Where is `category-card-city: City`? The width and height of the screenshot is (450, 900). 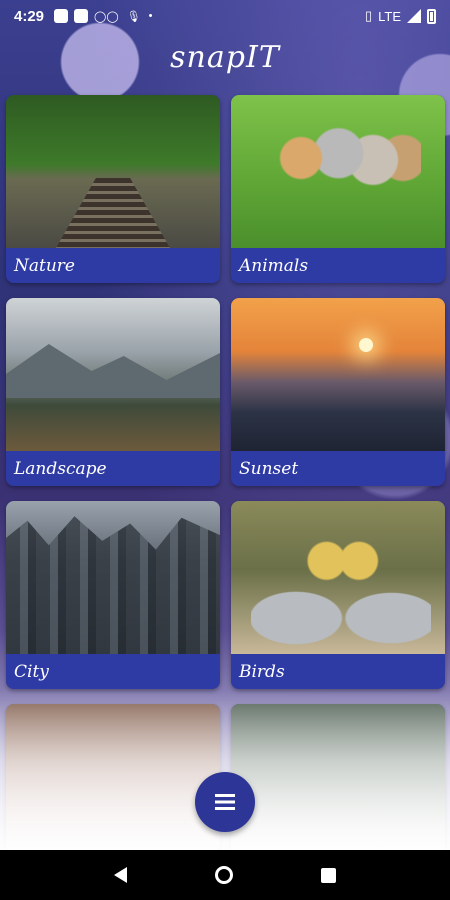 category-card-city: City is located at coordinates (113, 595).